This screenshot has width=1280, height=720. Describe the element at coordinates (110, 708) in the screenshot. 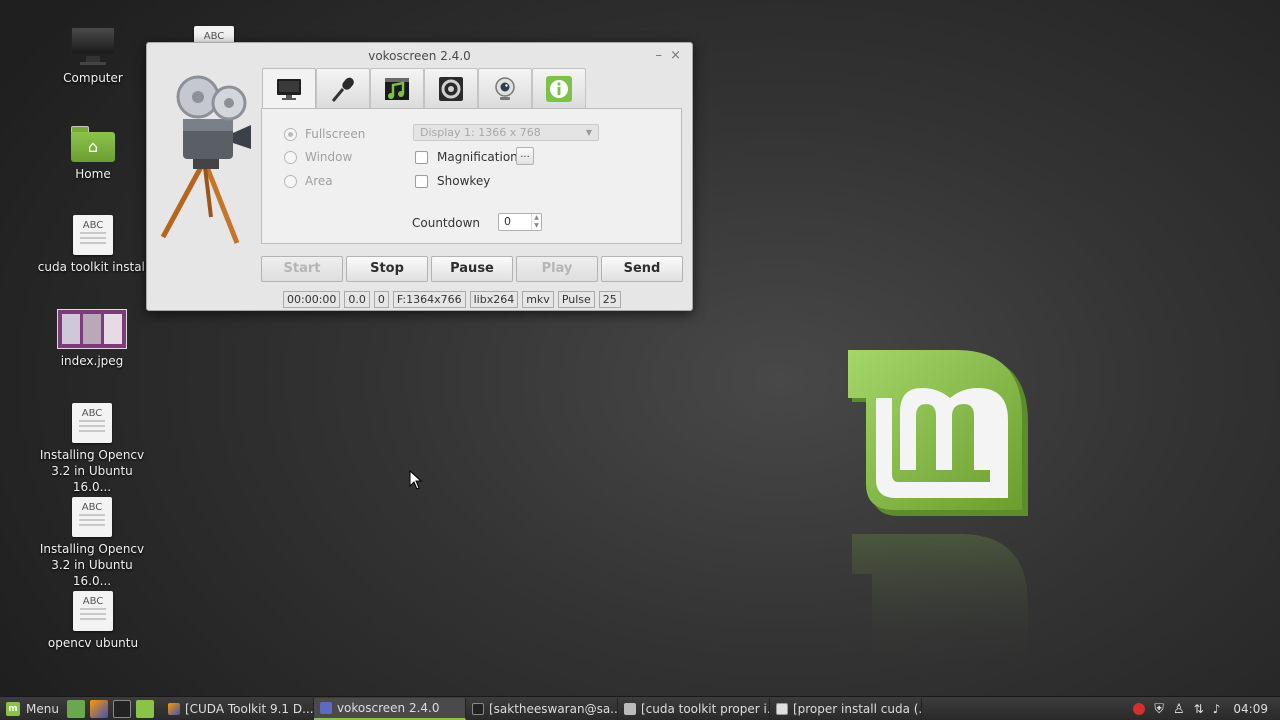

I see `quick-launch` at that location.